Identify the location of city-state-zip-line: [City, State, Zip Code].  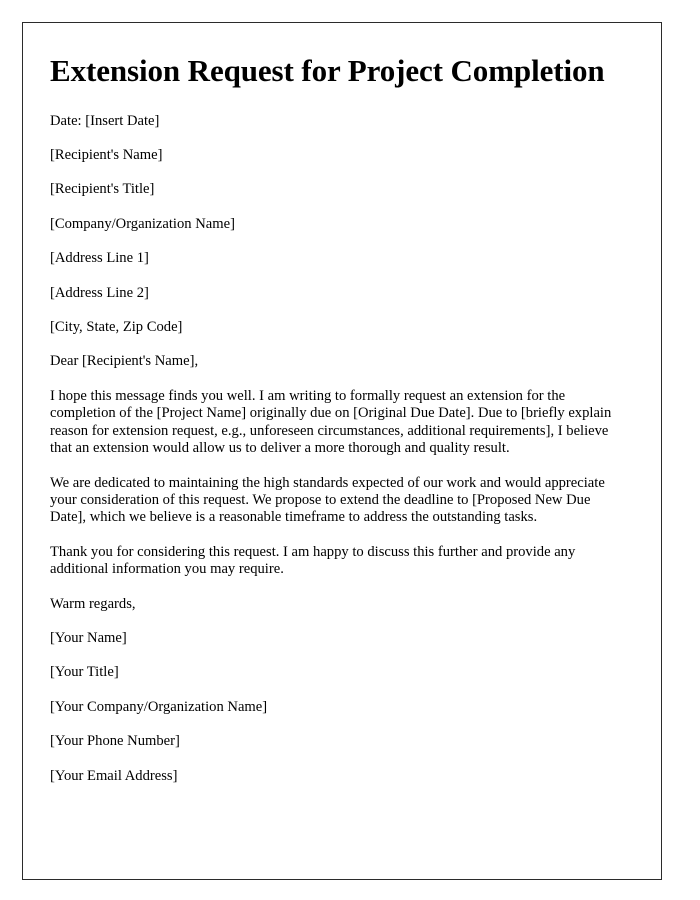
(116, 327).